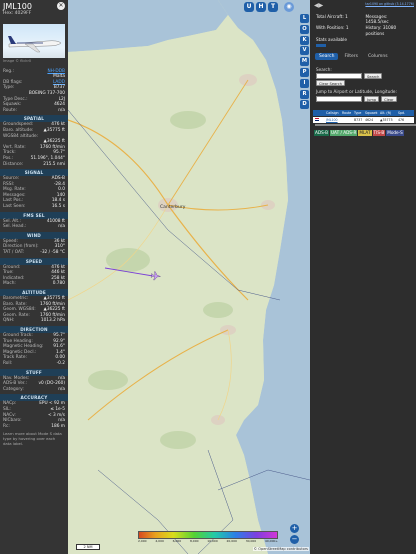  I want to click on section-header: ALTITUDE, so click(34, 292).